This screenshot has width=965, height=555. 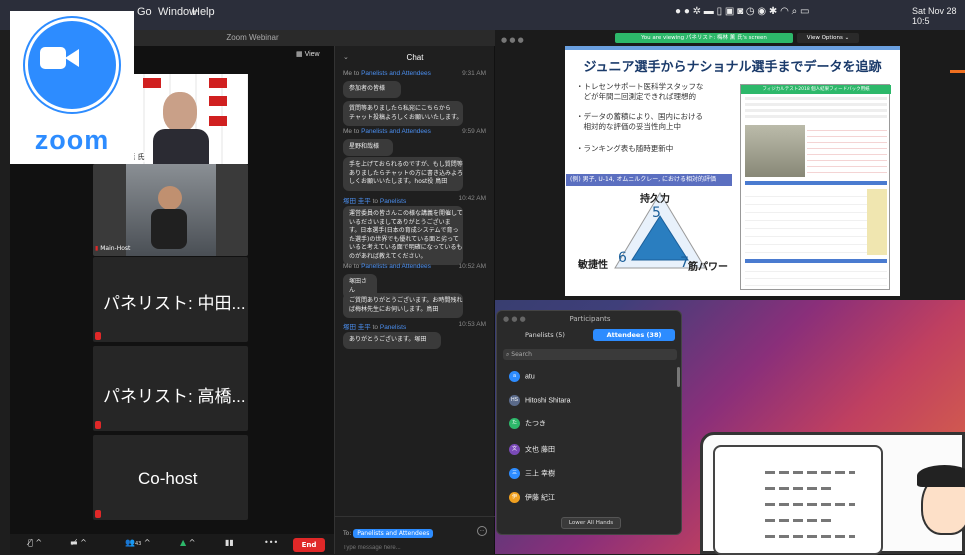 I want to click on tile-name: Co-host, so click(x=168, y=478).